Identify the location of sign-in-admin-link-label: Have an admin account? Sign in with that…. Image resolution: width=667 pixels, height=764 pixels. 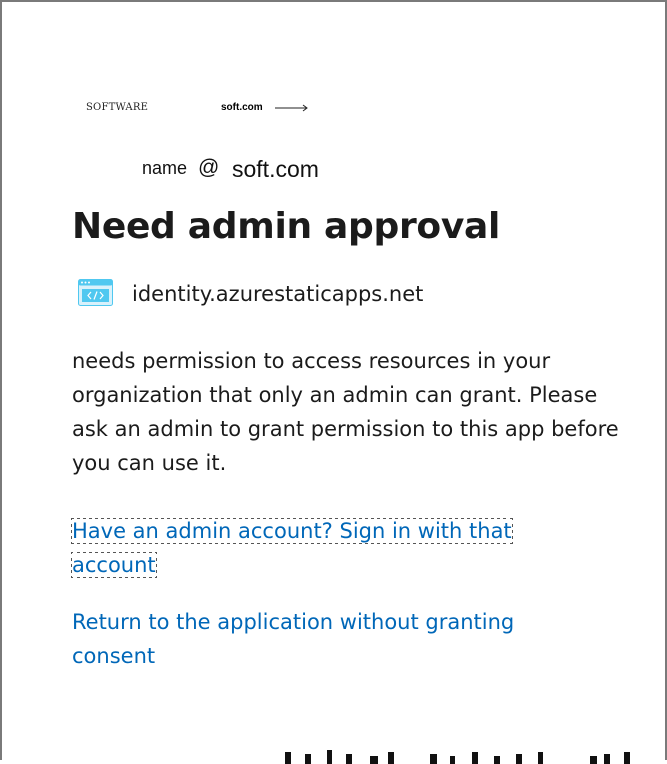
(292, 548).